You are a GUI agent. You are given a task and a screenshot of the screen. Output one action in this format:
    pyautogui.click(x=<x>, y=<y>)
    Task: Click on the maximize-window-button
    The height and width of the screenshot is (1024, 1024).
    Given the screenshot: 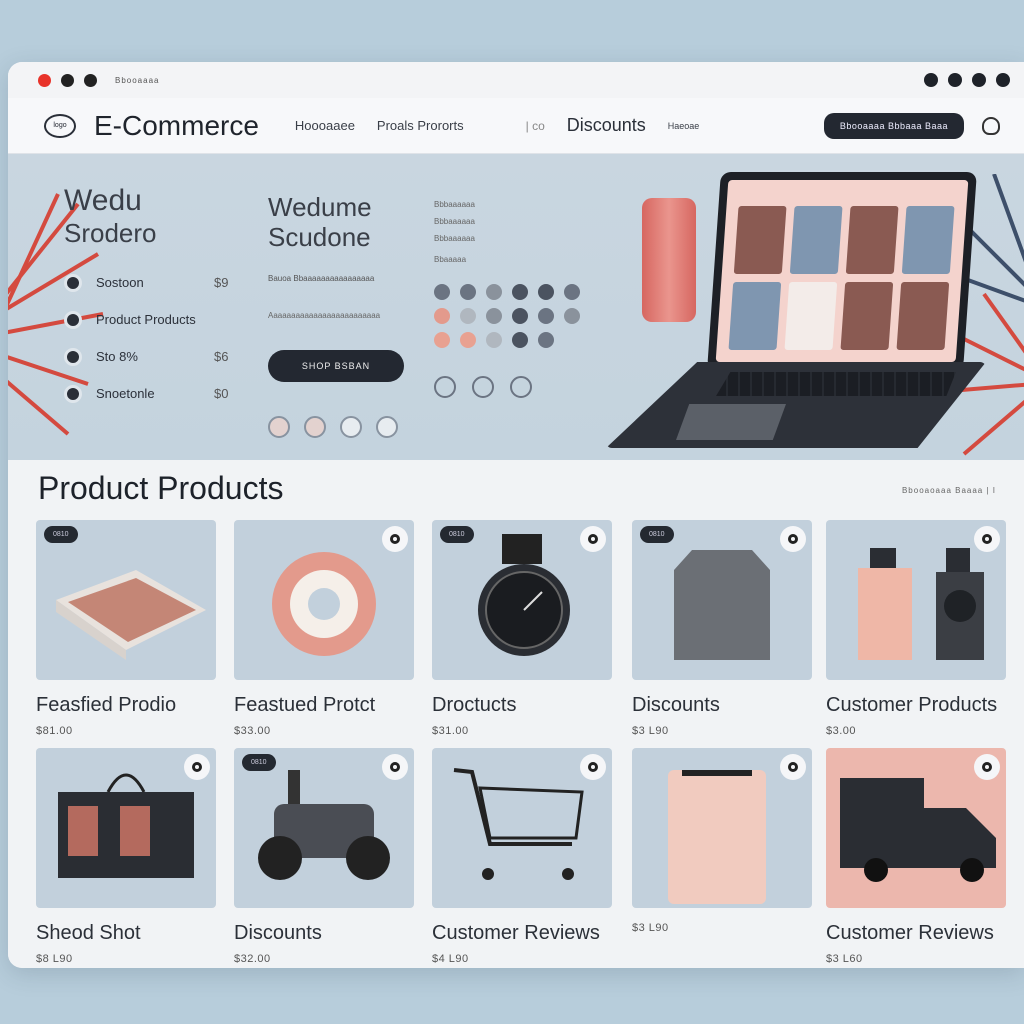 What is the action you would take?
    pyautogui.click(x=90, y=80)
    